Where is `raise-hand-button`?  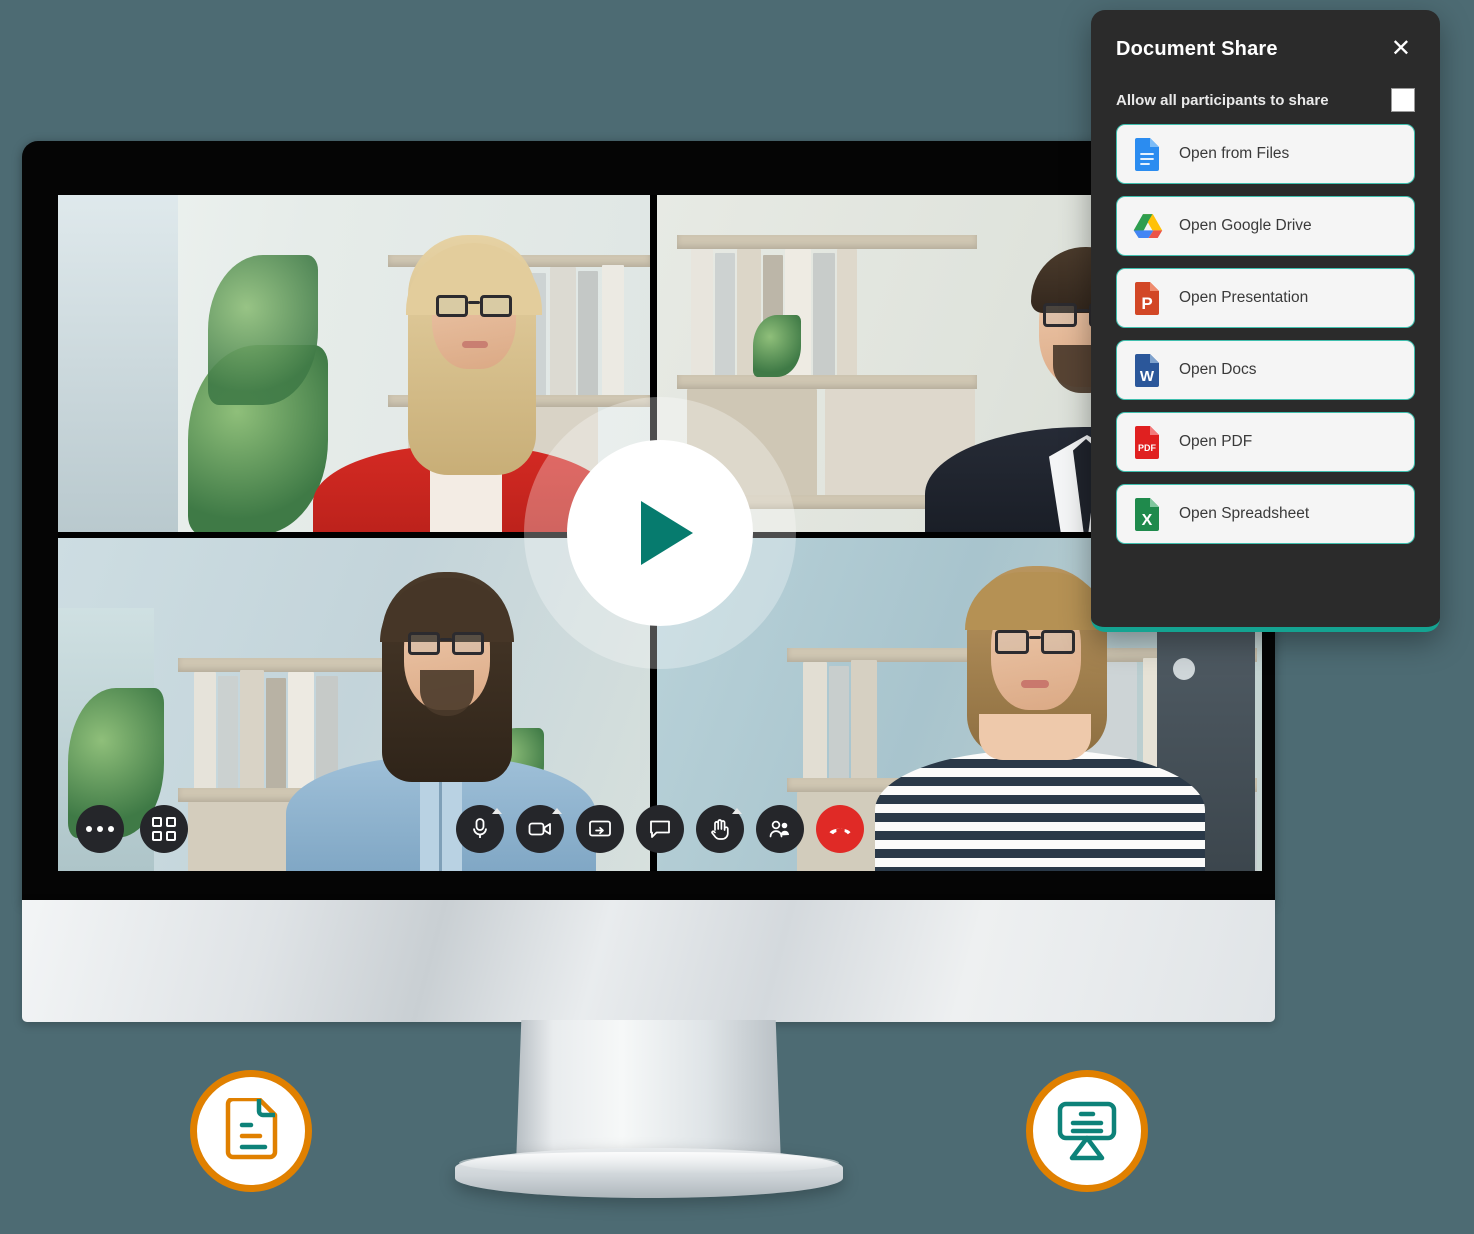
raise-hand-button is located at coordinates (720, 829).